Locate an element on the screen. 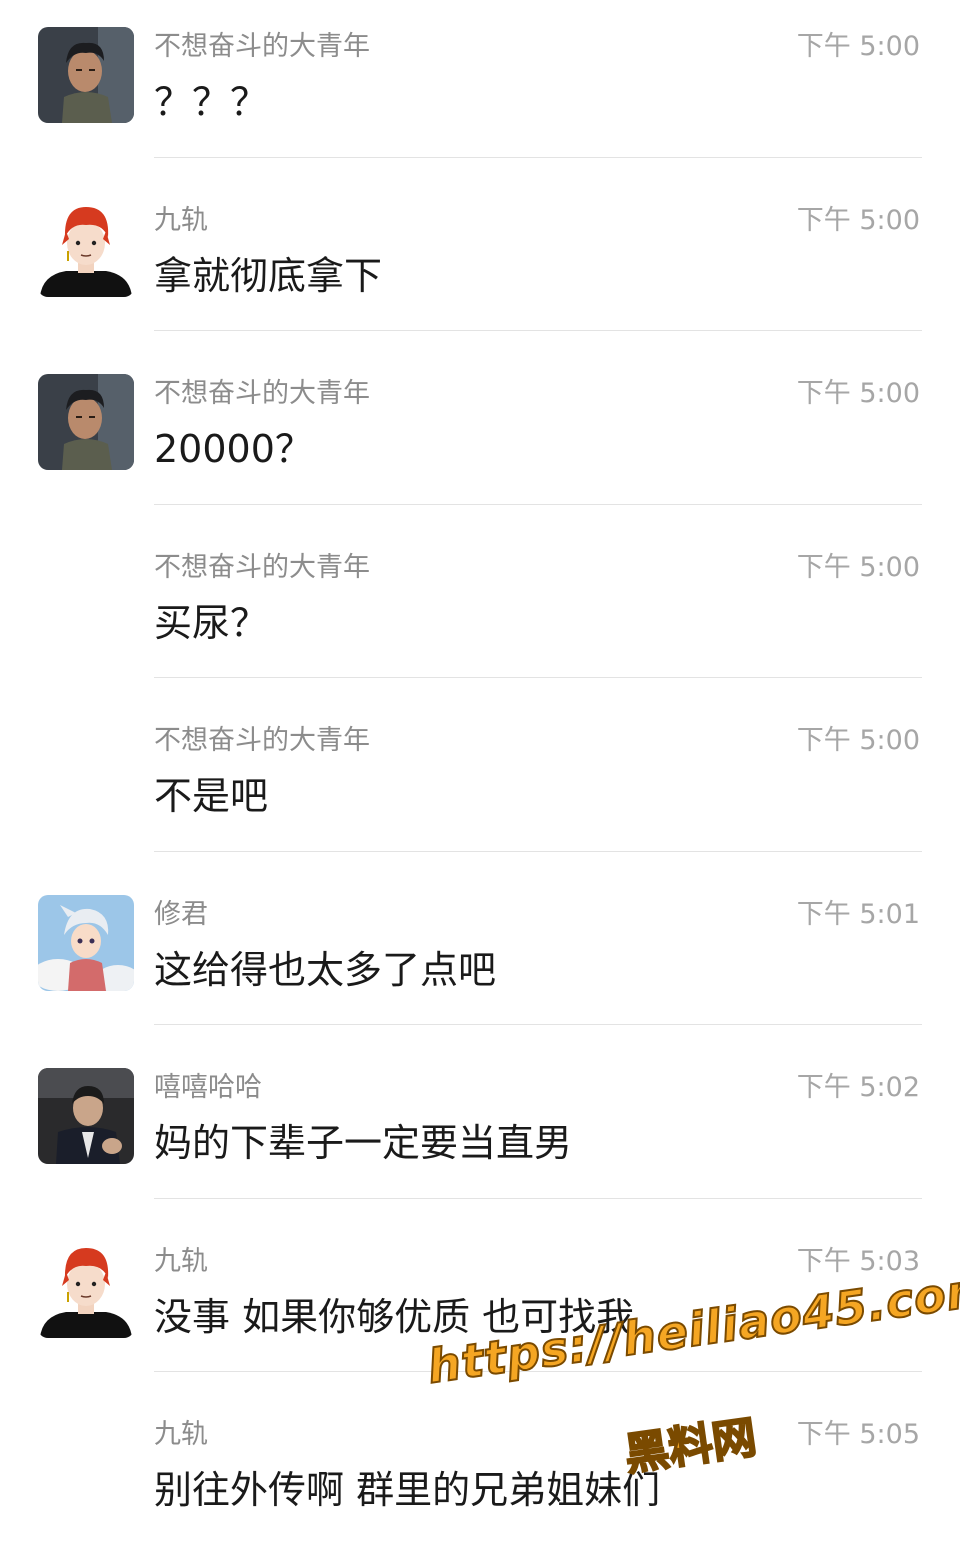 This screenshot has height=1562, width=960. message-time: 下午 5:05 is located at coordinates (858, 1434).